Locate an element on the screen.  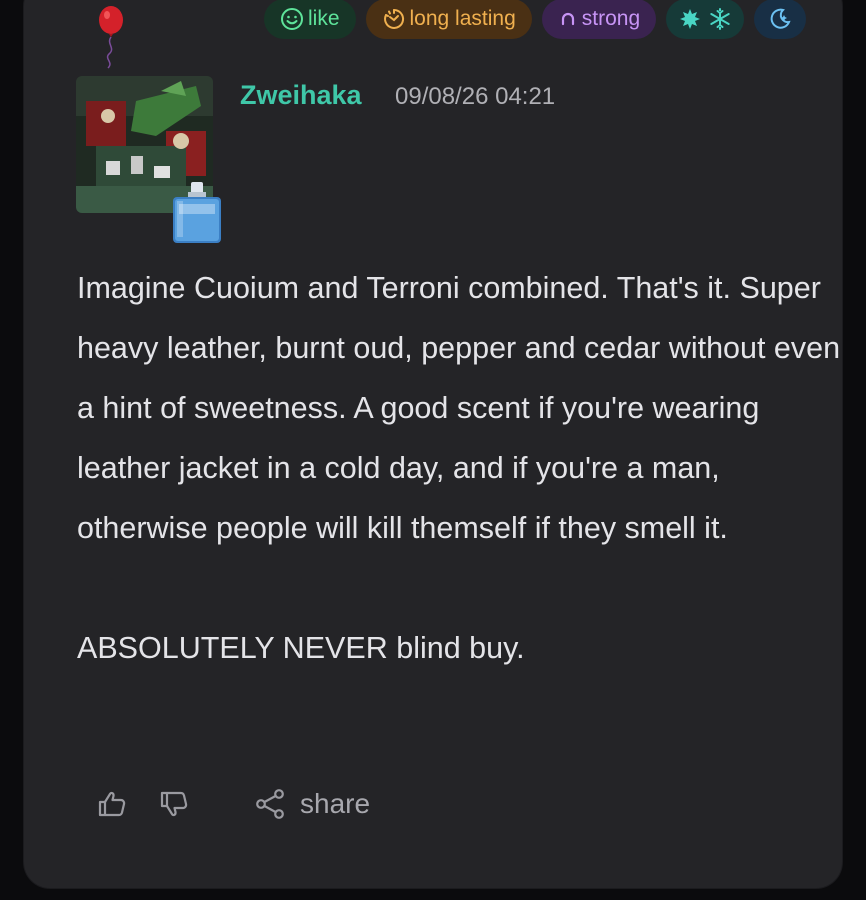
moon-icon is located at coordinates (780, 18).